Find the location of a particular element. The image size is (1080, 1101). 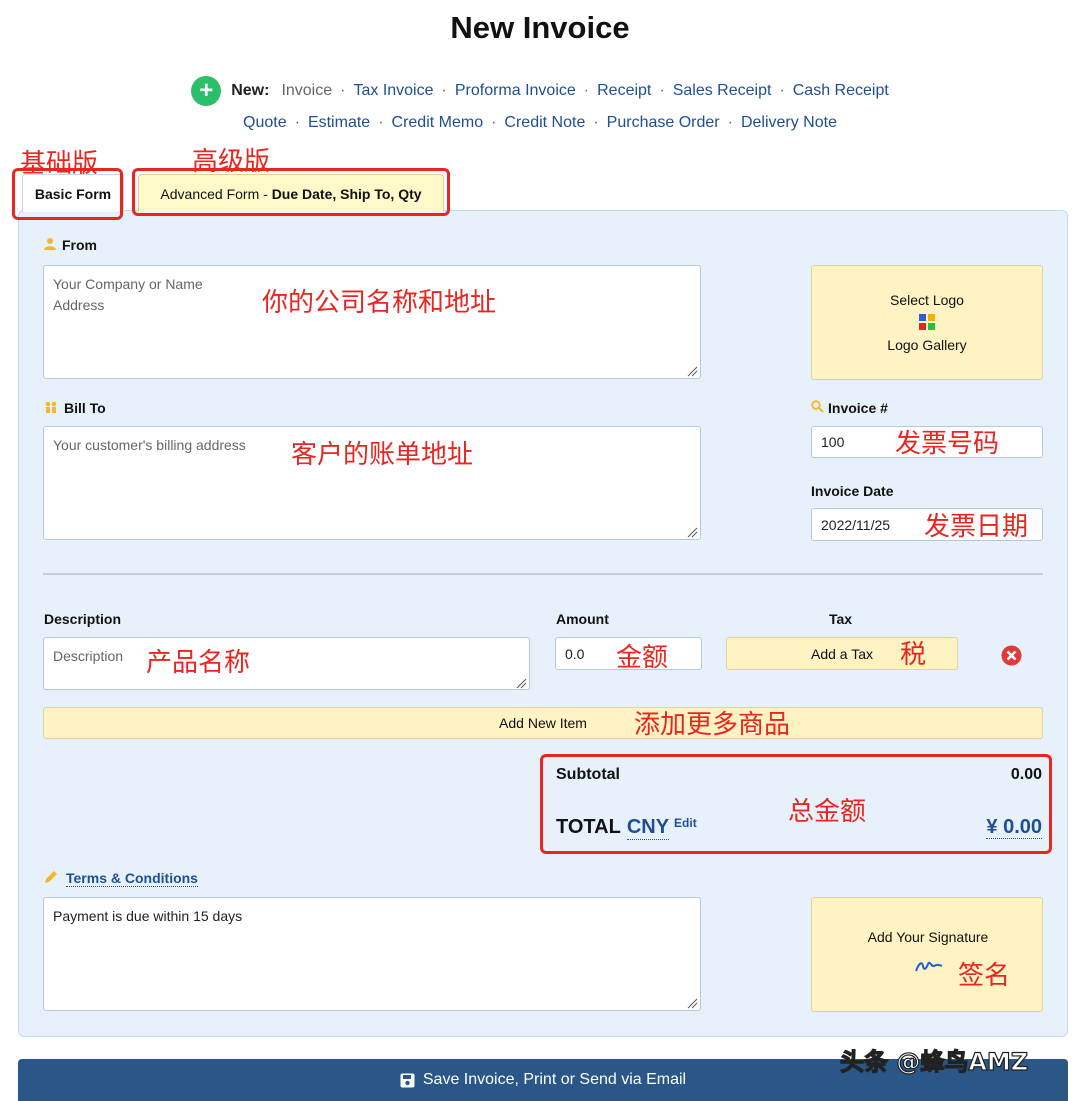

from-label-row: From is located at coordinates (70, 245).